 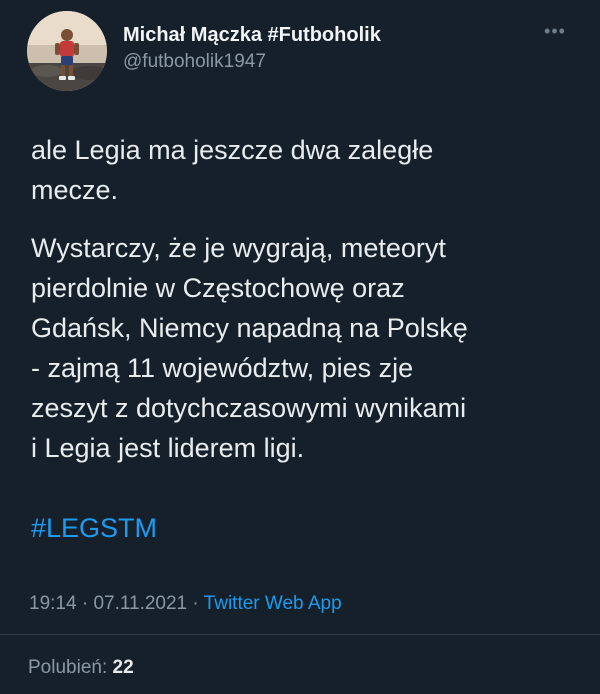 I want to click on author-display-name: Michał Mączka #Futboholik, so click(x=252, y=35).